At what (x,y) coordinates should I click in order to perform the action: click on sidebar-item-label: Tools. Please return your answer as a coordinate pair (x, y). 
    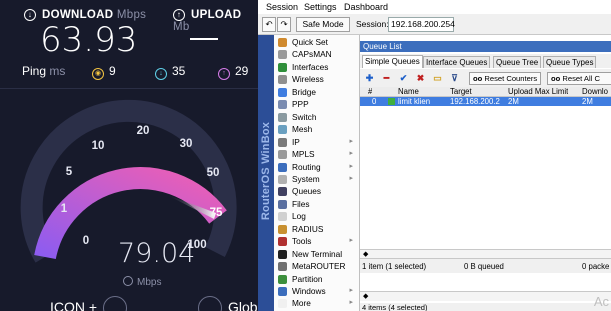
    Looking at the image, I should click on (302, 241).